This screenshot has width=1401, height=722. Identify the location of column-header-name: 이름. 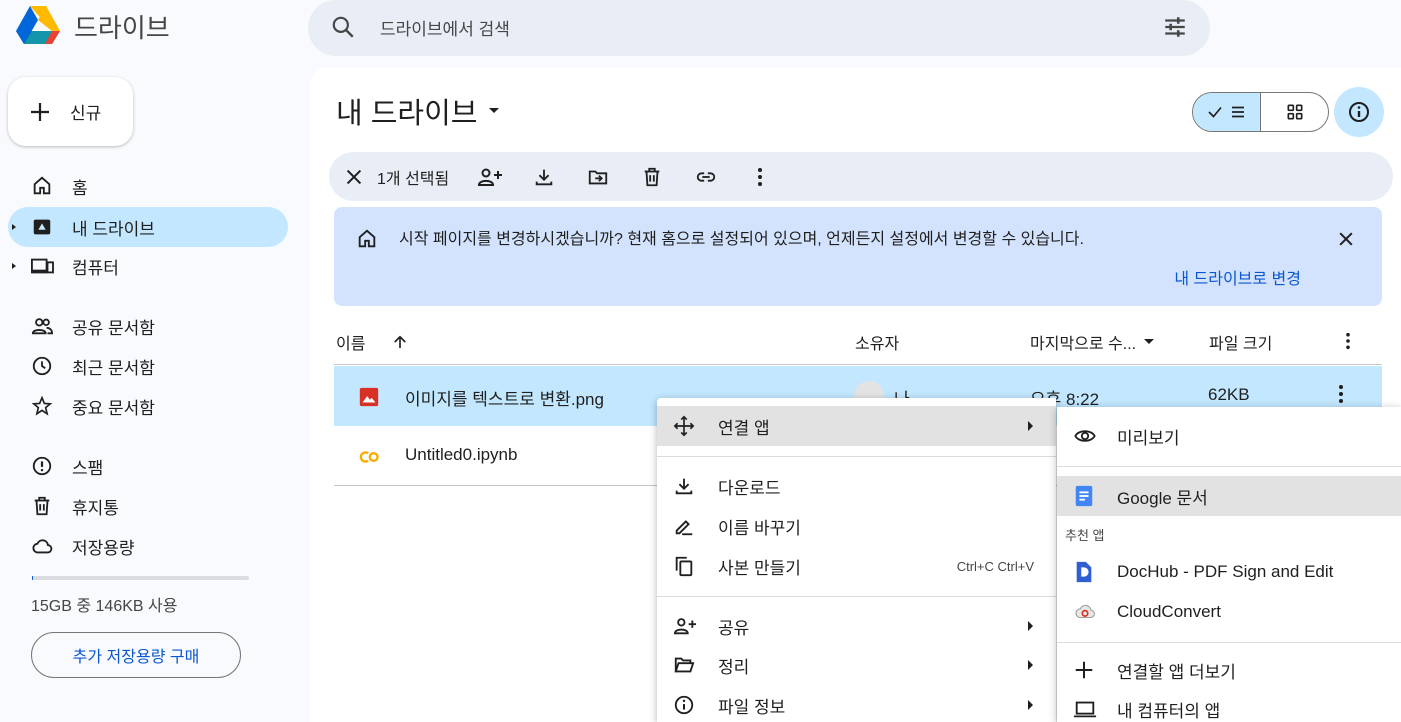
(372, 342).